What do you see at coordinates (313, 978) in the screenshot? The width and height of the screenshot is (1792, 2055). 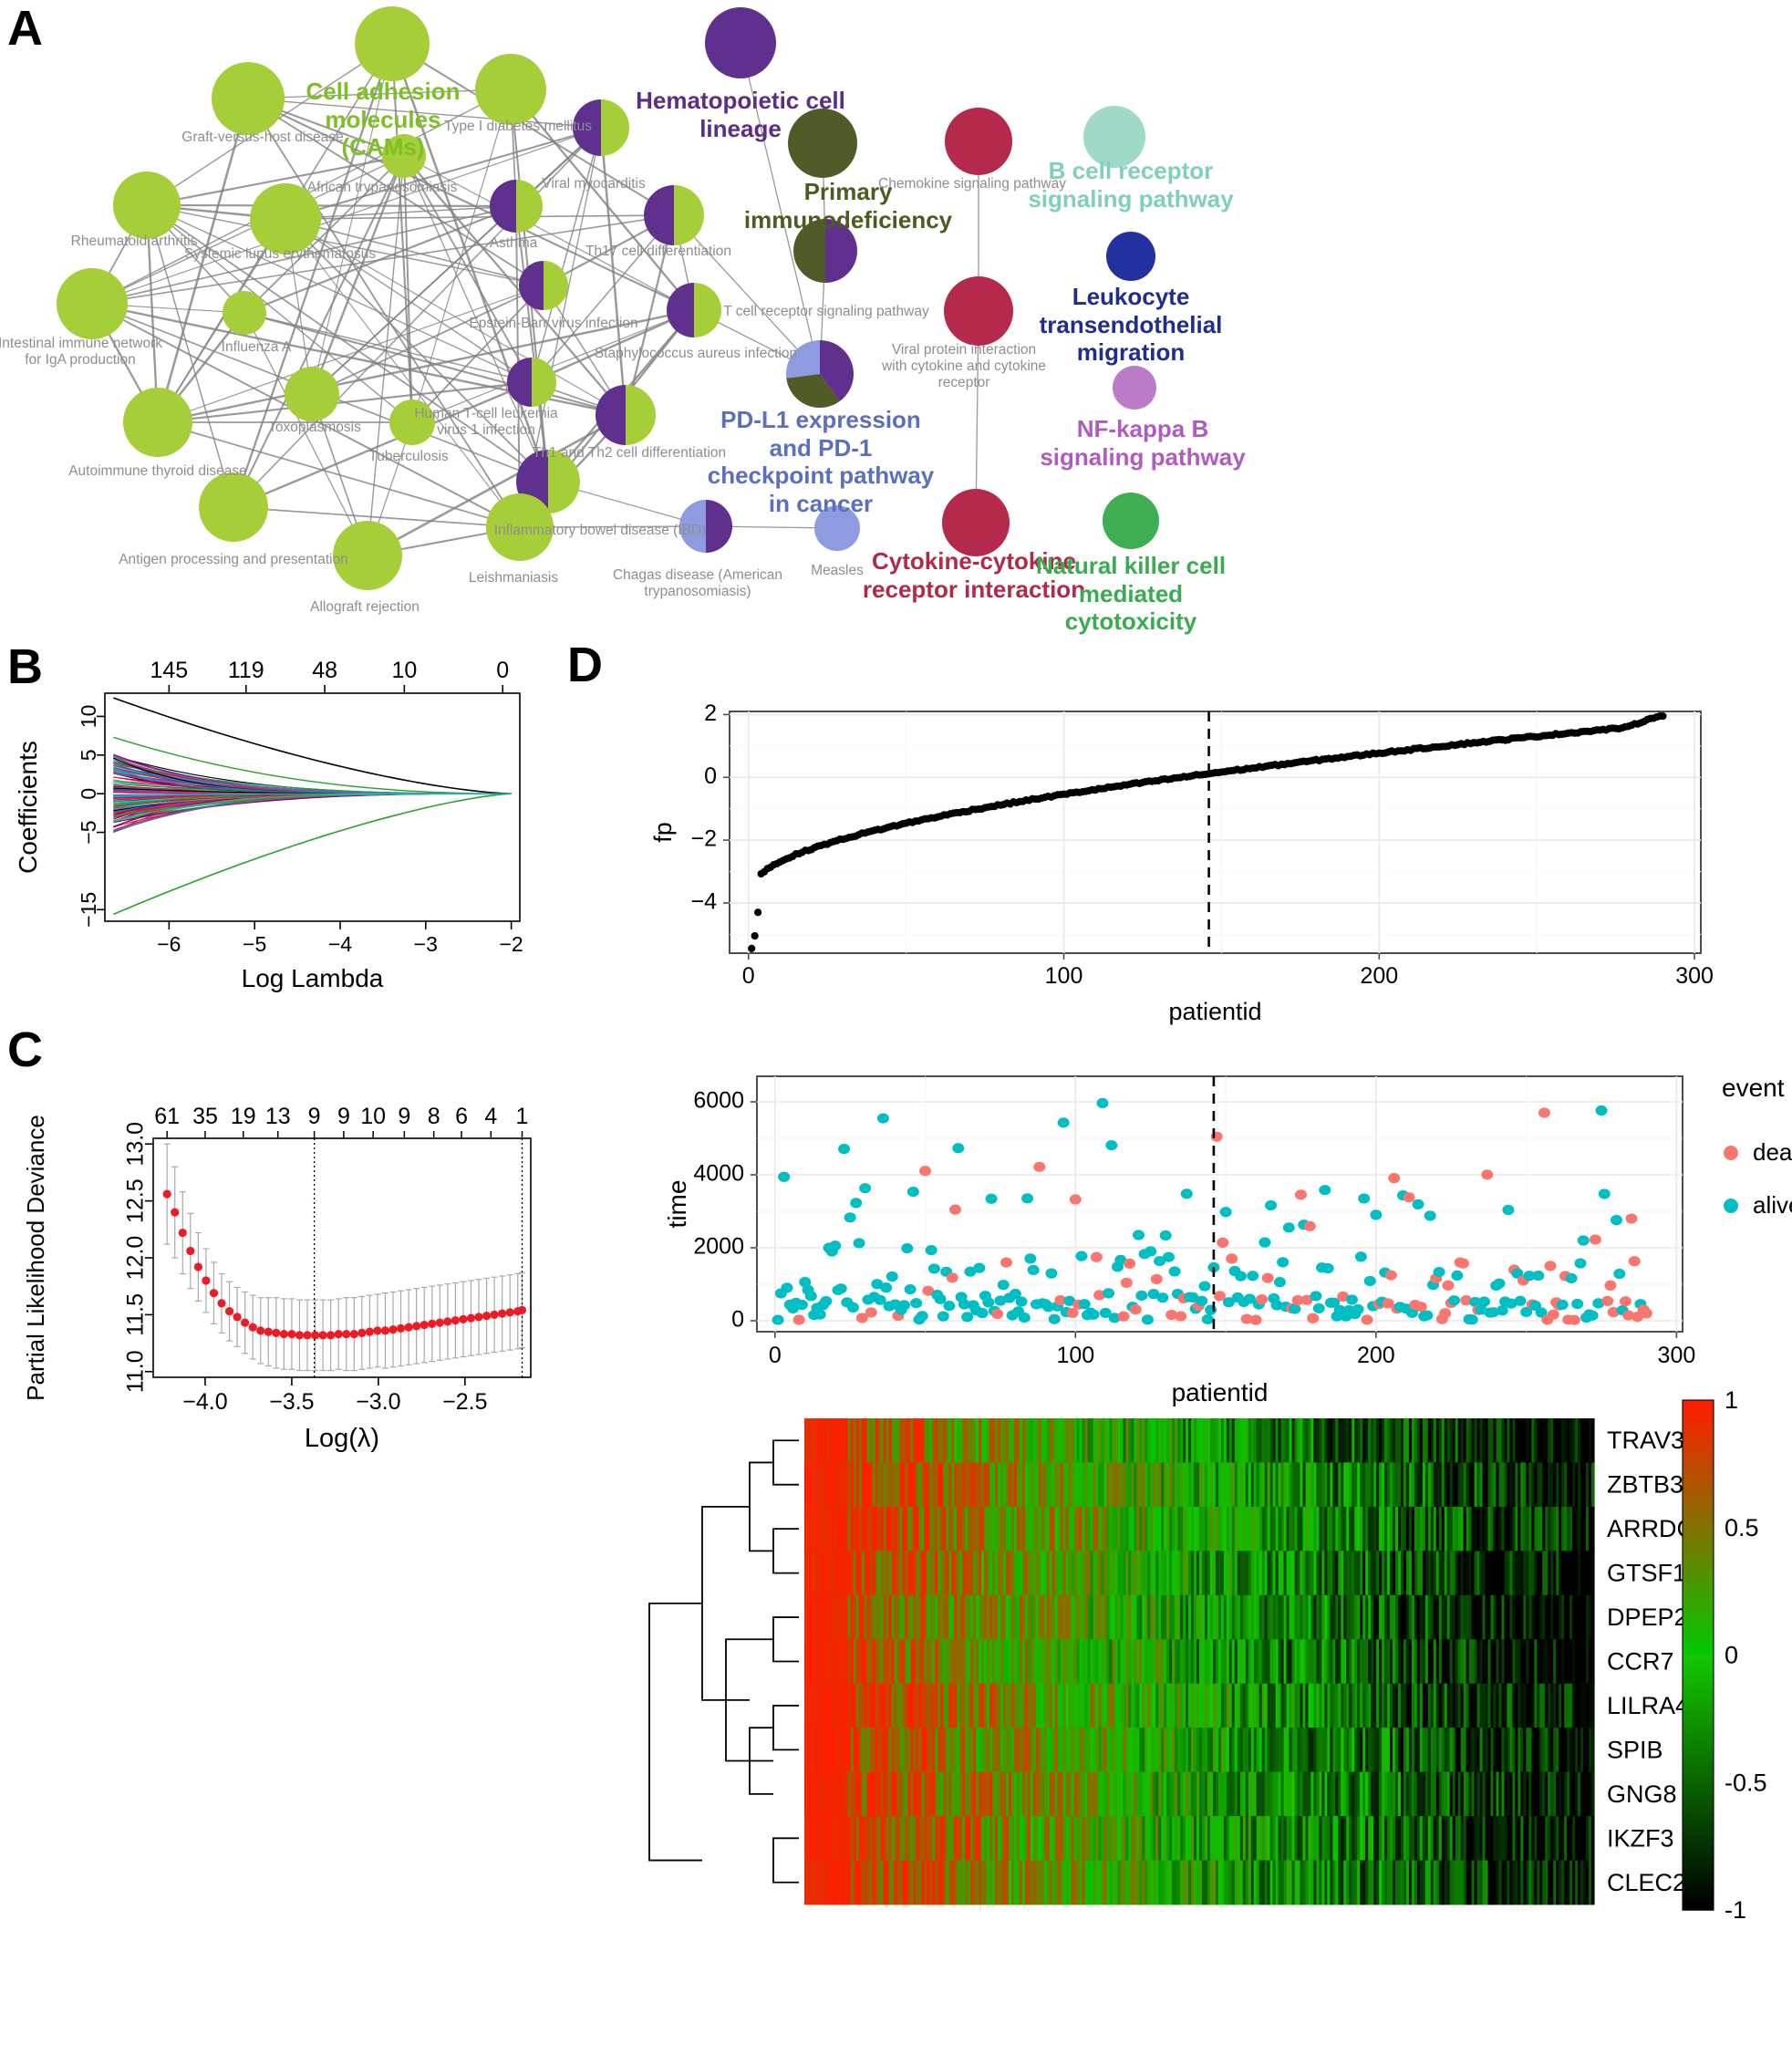 I see `x-axis-title: Log Lambda` at bounding box center [313, 978].